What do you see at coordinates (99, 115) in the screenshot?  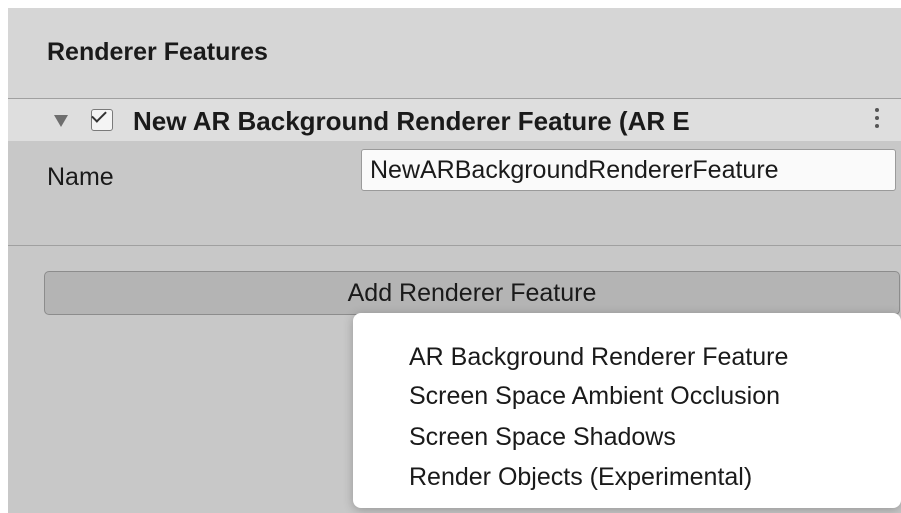 I see `checkmark-icon` at bounding box center [99, 115].